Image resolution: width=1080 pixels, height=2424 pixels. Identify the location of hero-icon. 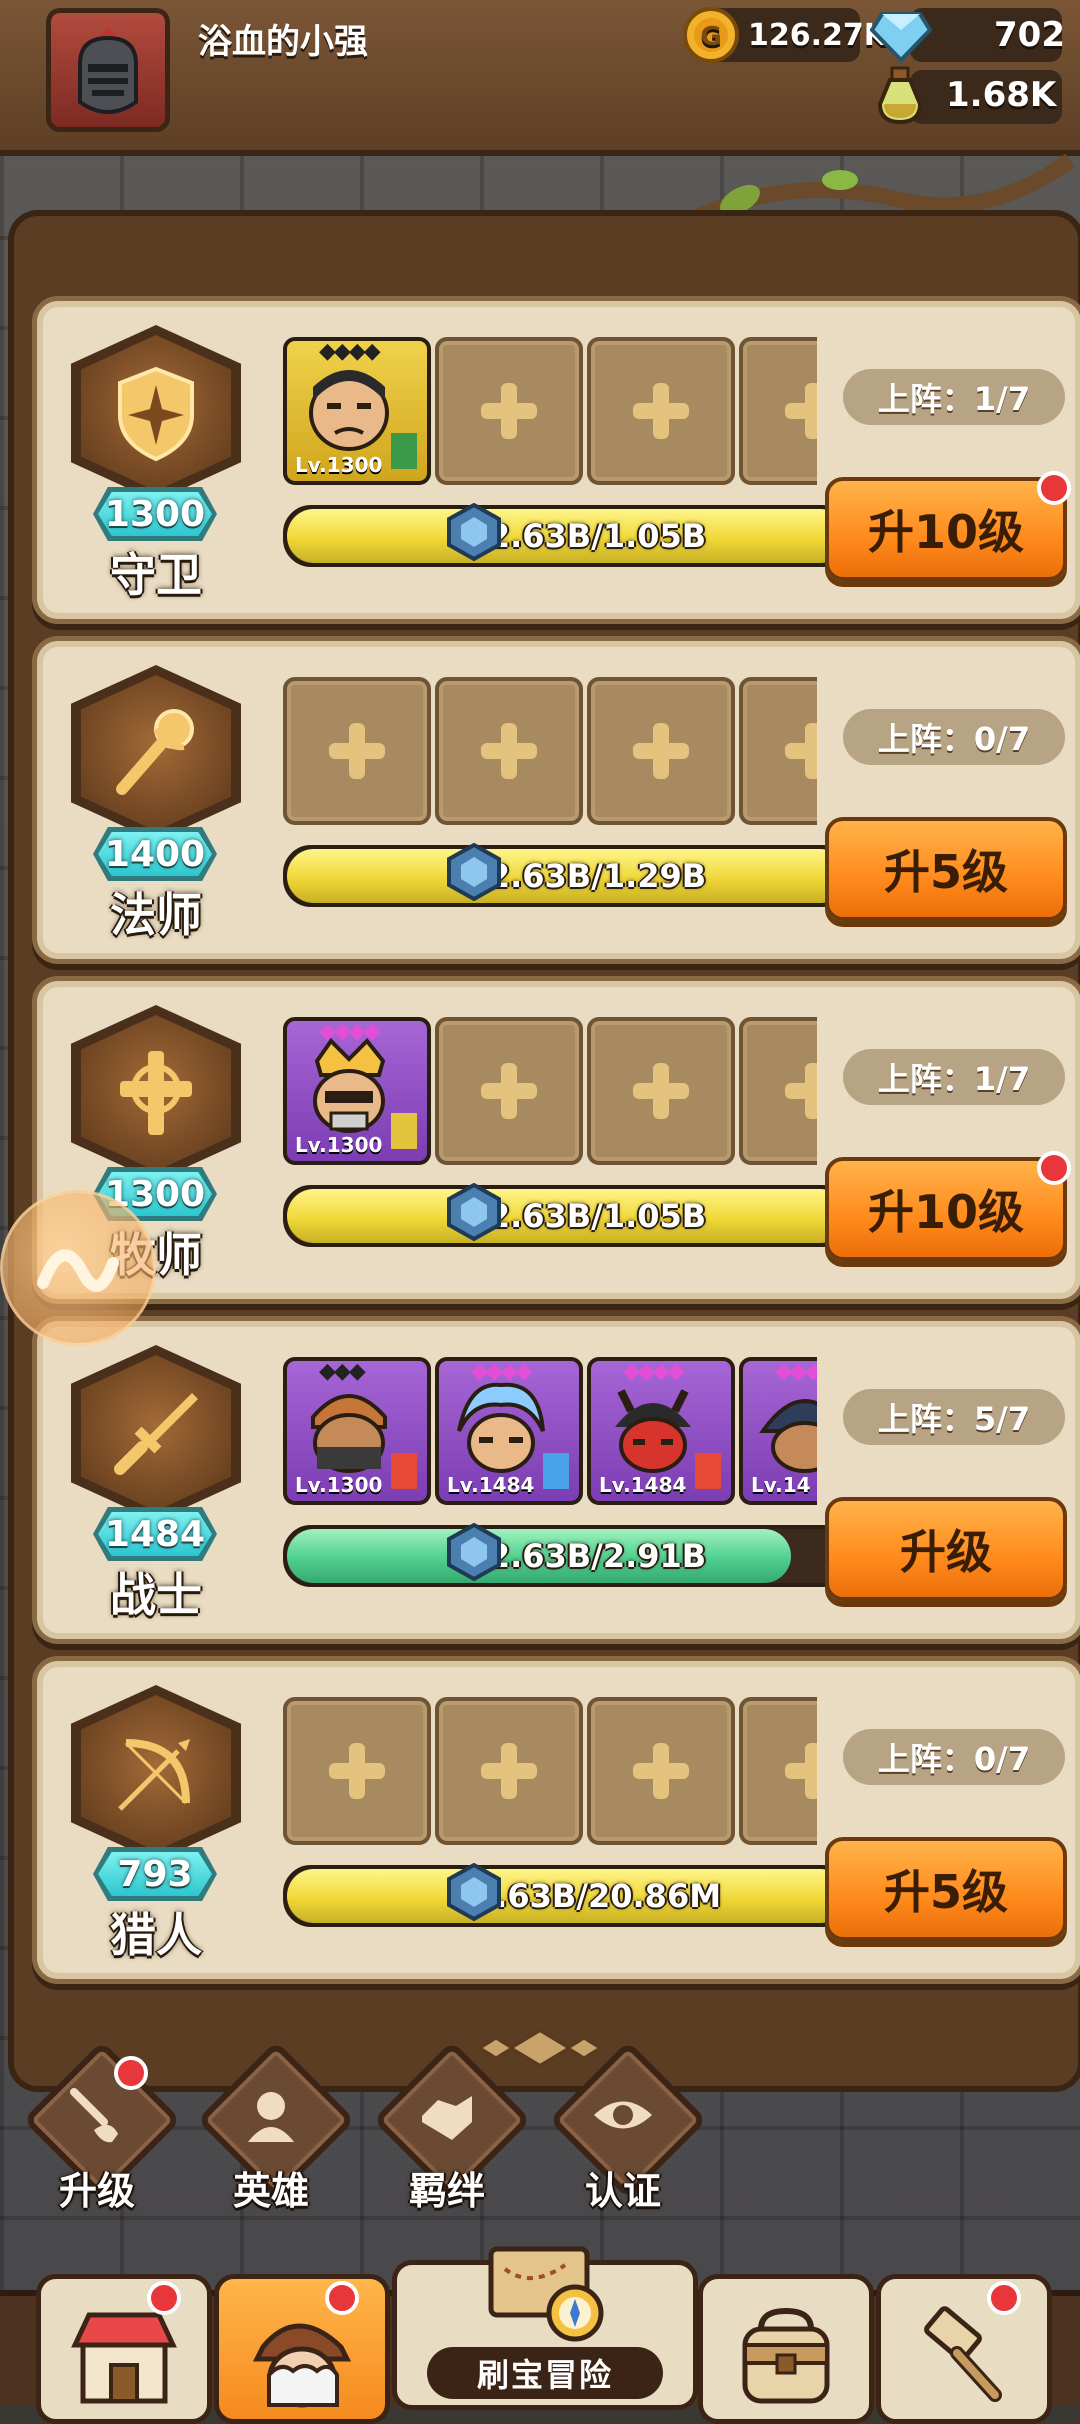
(271, 2117).